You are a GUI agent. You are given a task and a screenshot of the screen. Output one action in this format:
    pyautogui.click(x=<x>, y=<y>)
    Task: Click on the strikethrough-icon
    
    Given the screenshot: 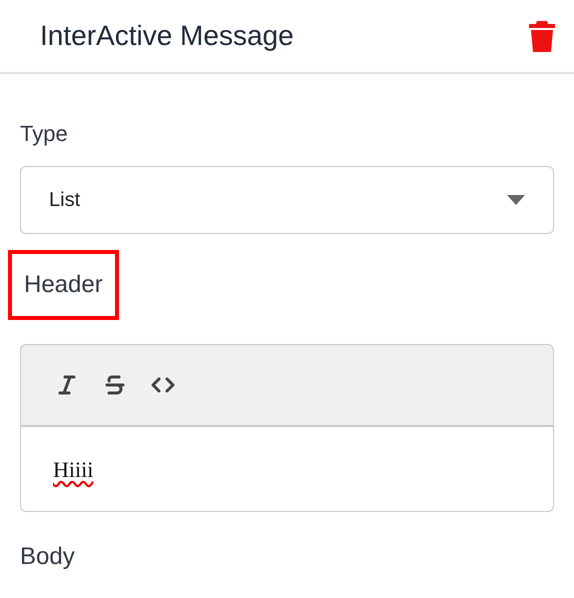 What is the action you would take?
    pyautogui.click(x=115, y=385)
    